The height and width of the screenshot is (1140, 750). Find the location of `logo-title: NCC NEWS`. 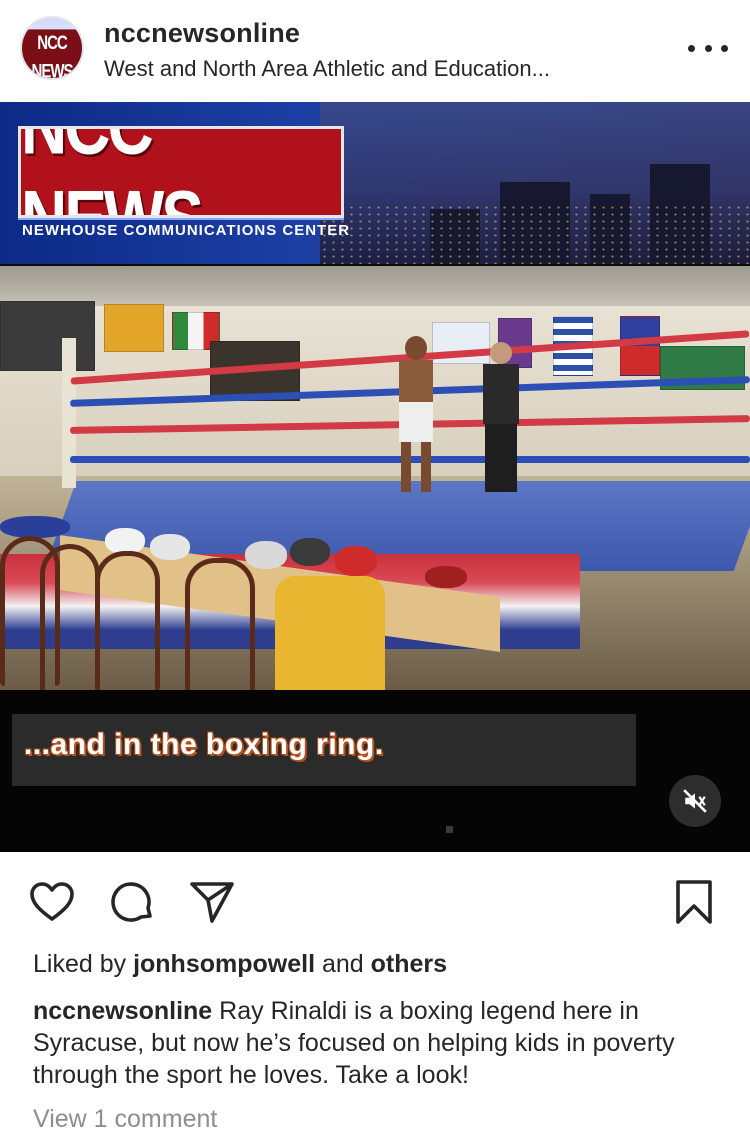

logo-title: NCC NEWS is located at coordinates (181, 172).